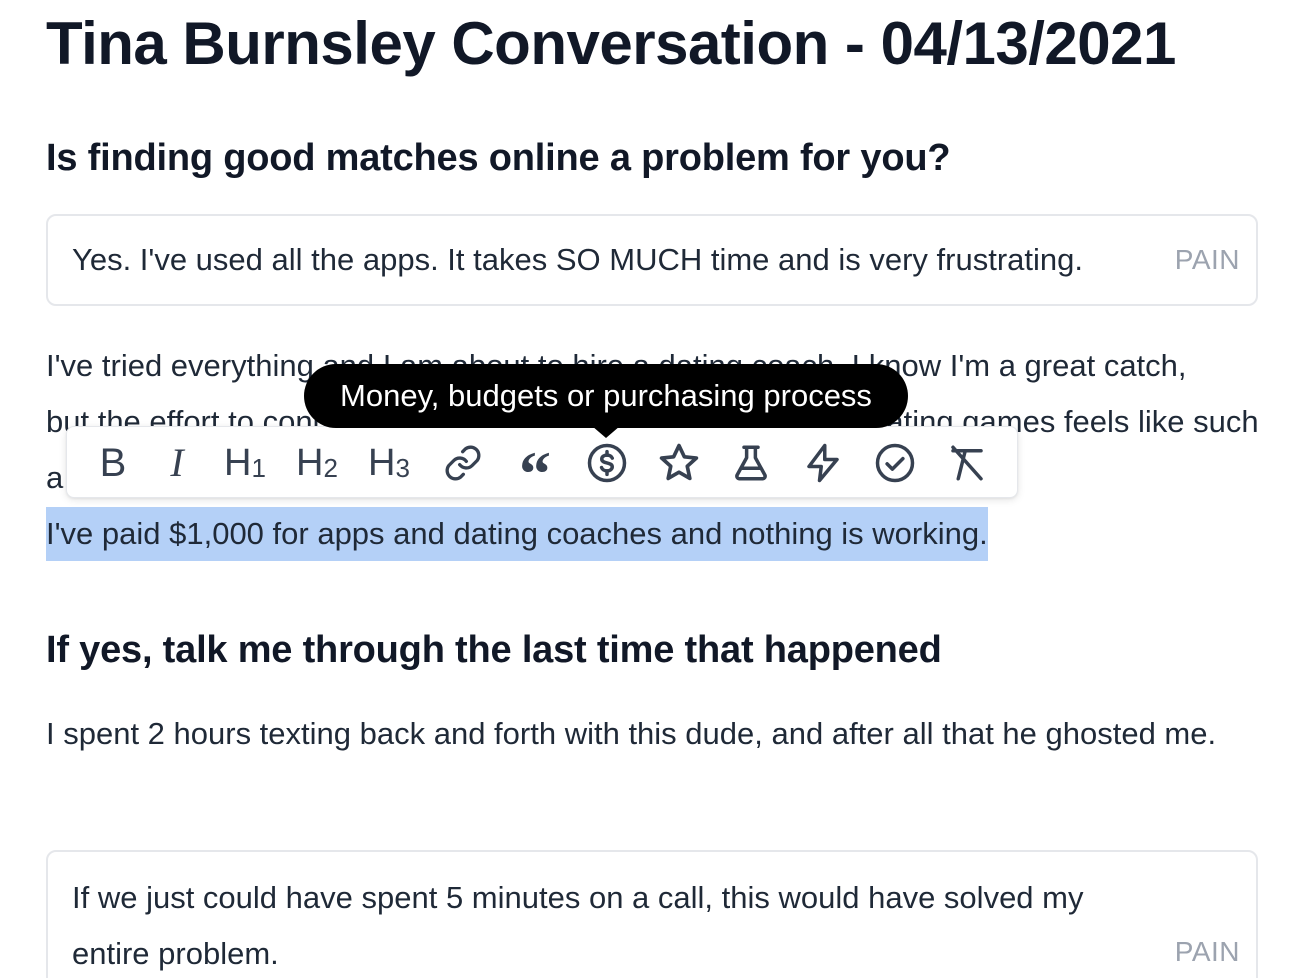 The height and width of the screenshot is (978, 1312). I want to click on check-button, so click(895, 463).